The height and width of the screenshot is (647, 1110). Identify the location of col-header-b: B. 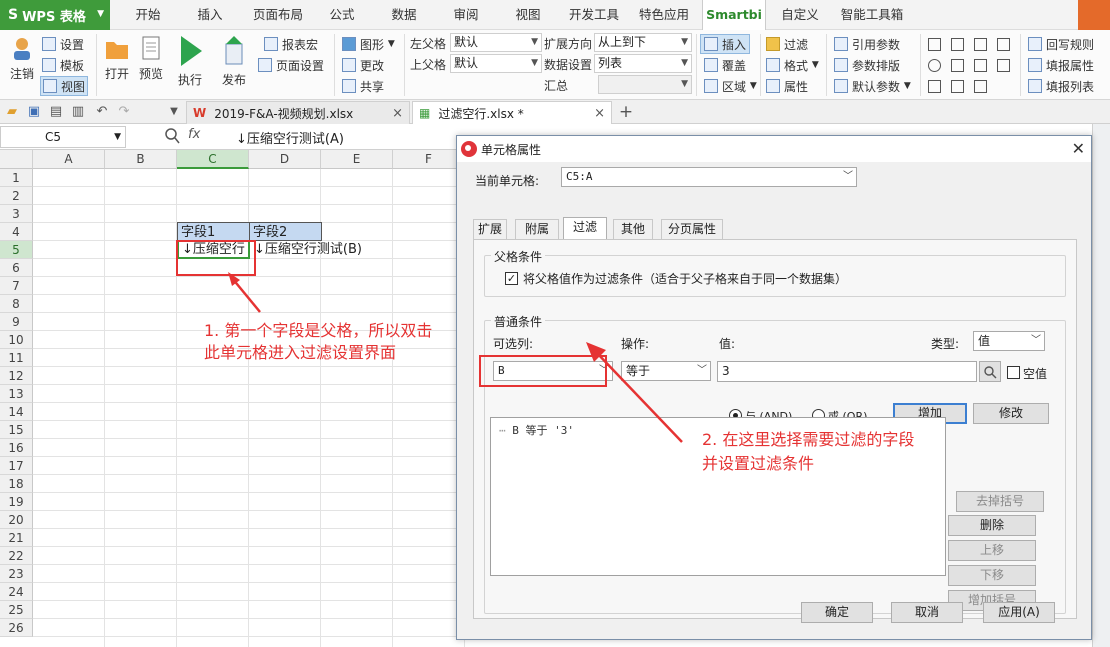
(141, 159).